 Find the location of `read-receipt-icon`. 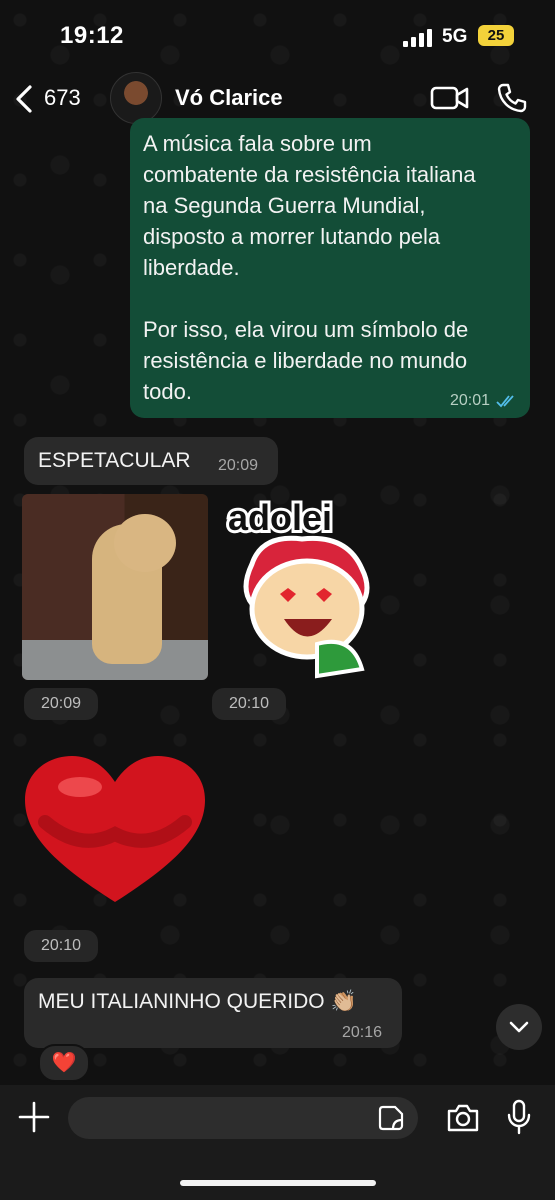

read-receipt-icon is located at coordinates (505, 401).